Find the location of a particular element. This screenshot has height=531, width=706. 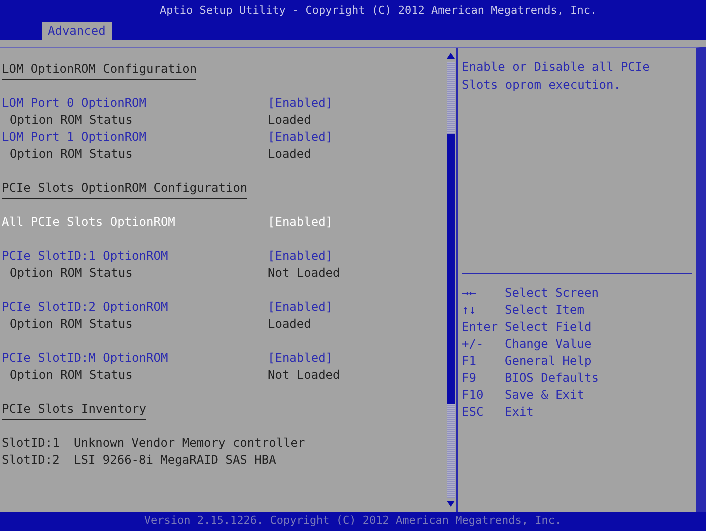

section-heading: PCIe Slots Inventory is located at coordinates (75, 408).